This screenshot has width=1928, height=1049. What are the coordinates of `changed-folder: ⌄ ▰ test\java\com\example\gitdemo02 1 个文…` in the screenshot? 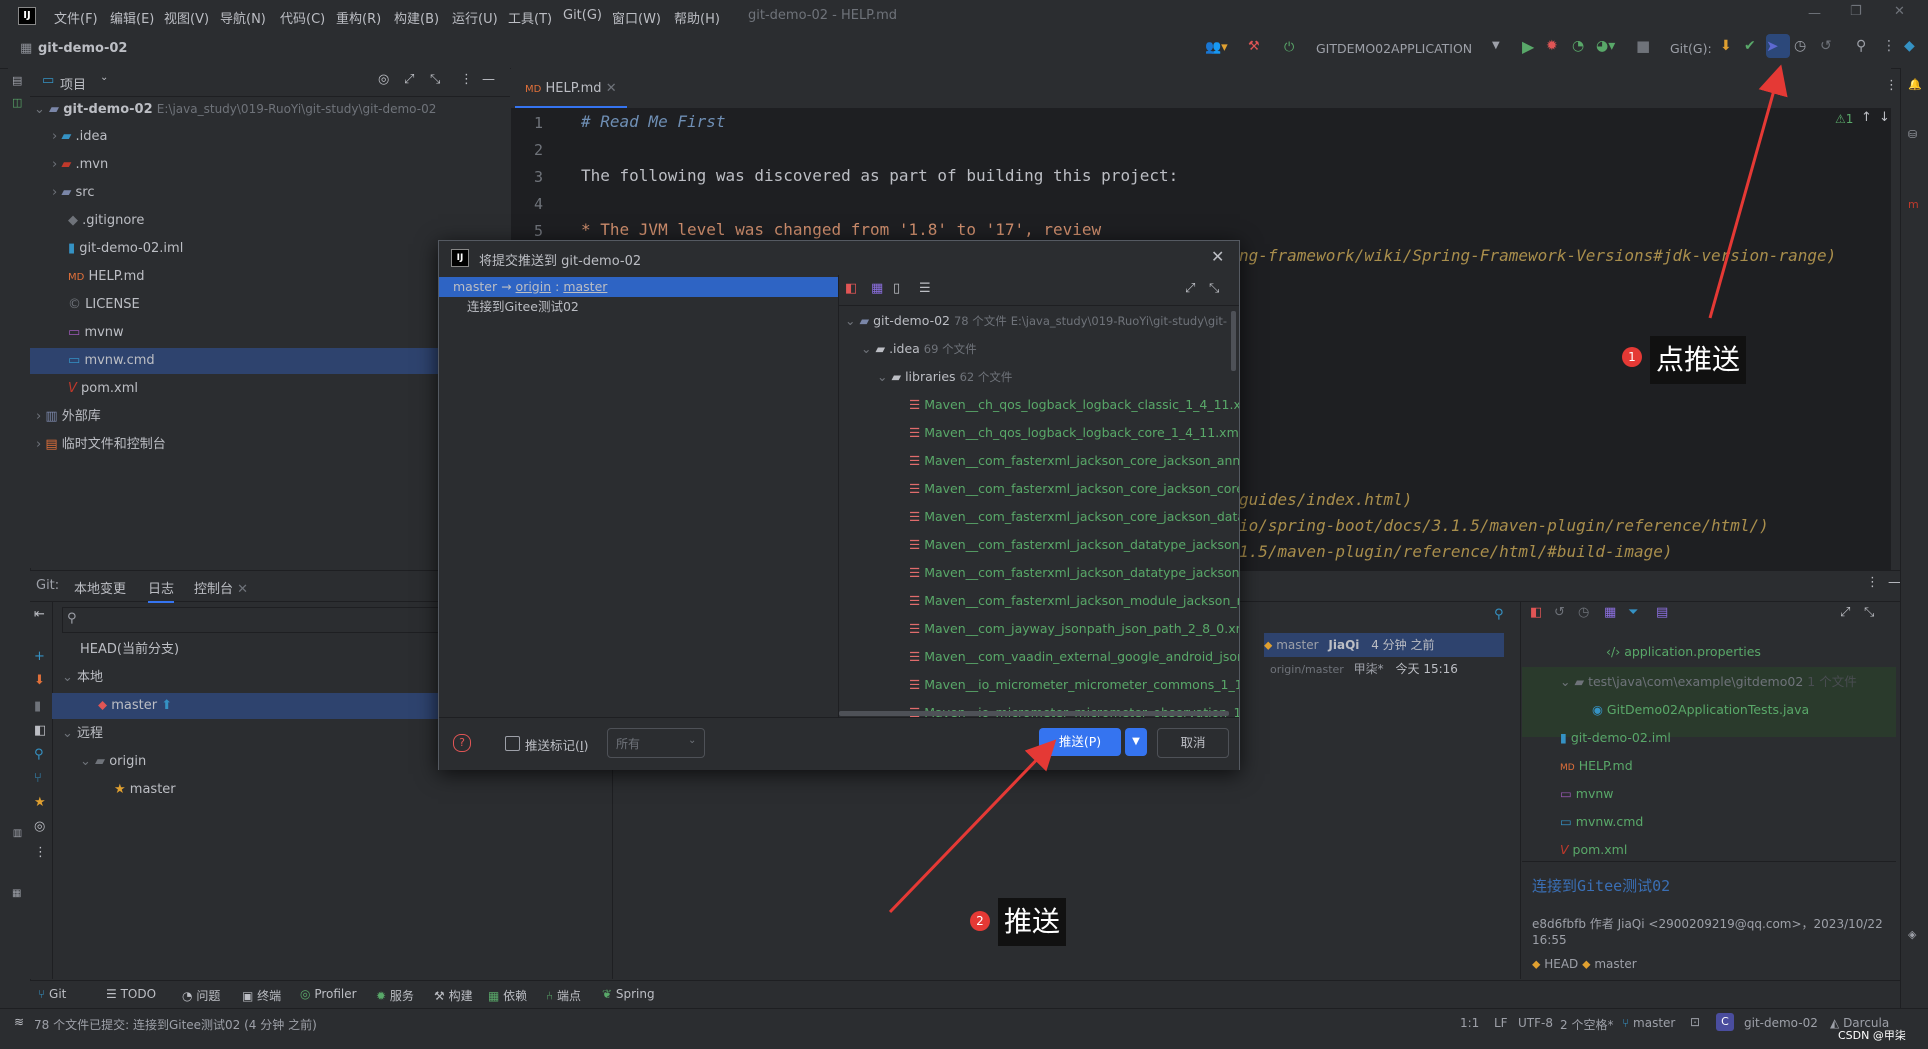 It's located at (1708, 682).